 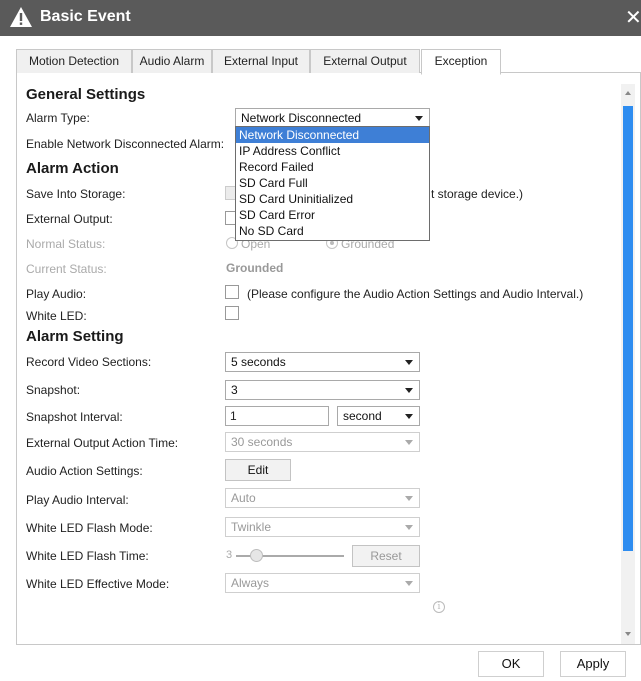 I want to click on white-led-label: White LED:, so click(x=56, y=316).